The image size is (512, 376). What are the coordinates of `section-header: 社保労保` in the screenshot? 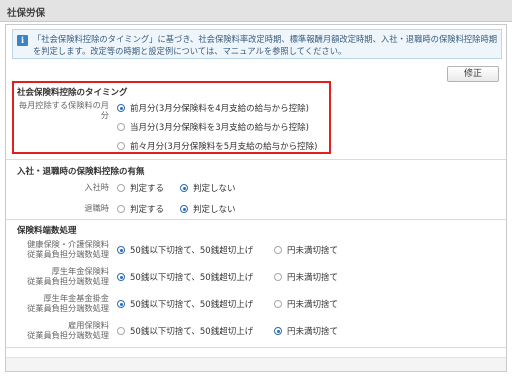 It's located at (256, 11).